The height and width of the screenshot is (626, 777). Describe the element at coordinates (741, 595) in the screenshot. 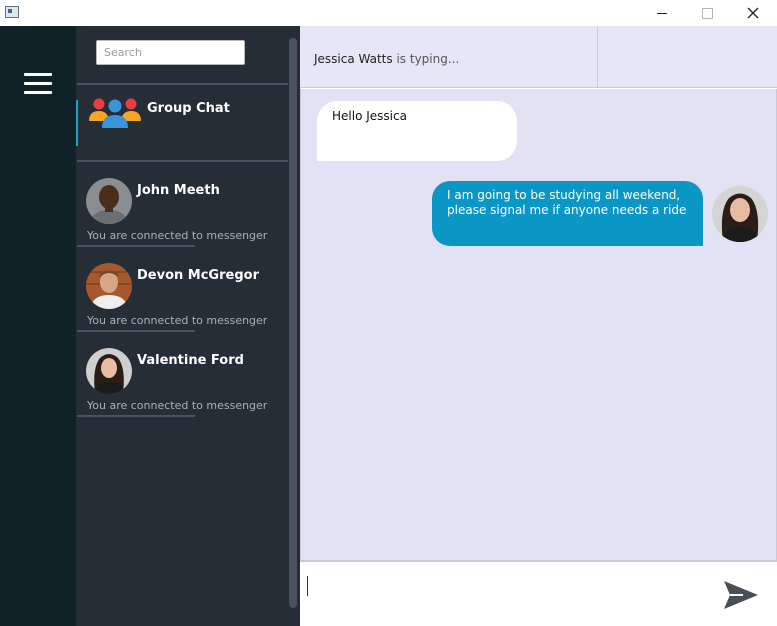

I see `send-icon` at that location.